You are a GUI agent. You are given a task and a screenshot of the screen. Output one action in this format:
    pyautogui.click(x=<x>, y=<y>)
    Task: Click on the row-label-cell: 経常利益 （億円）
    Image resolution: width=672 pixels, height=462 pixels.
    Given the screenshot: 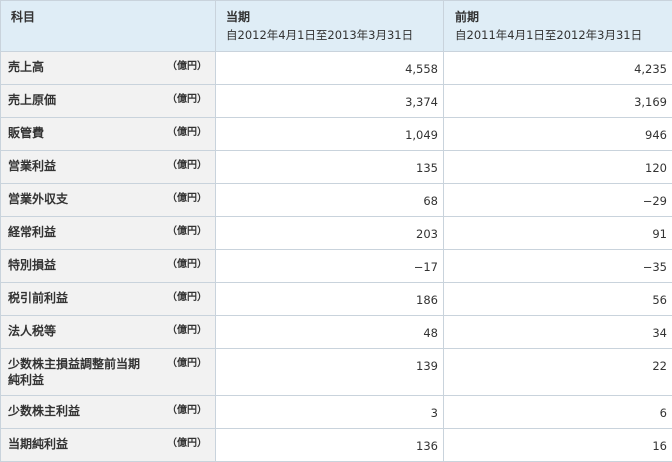 What is the action you would take?
    pyautogui.click(x=108, y=233)
    